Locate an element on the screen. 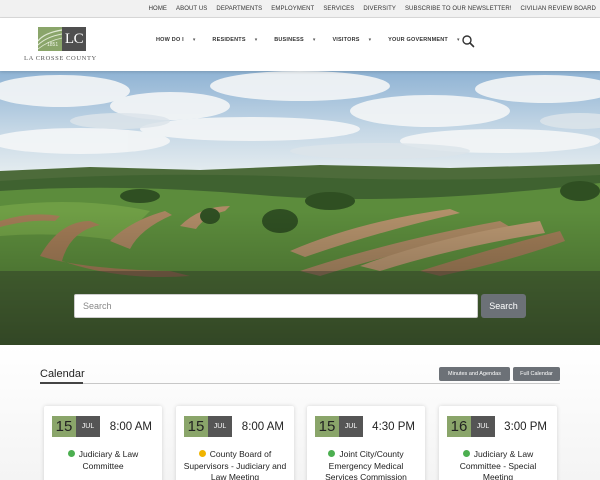 The image size is (600, 480). event-title: Judiciary & Law Committee is located at coordinates (108, 460).